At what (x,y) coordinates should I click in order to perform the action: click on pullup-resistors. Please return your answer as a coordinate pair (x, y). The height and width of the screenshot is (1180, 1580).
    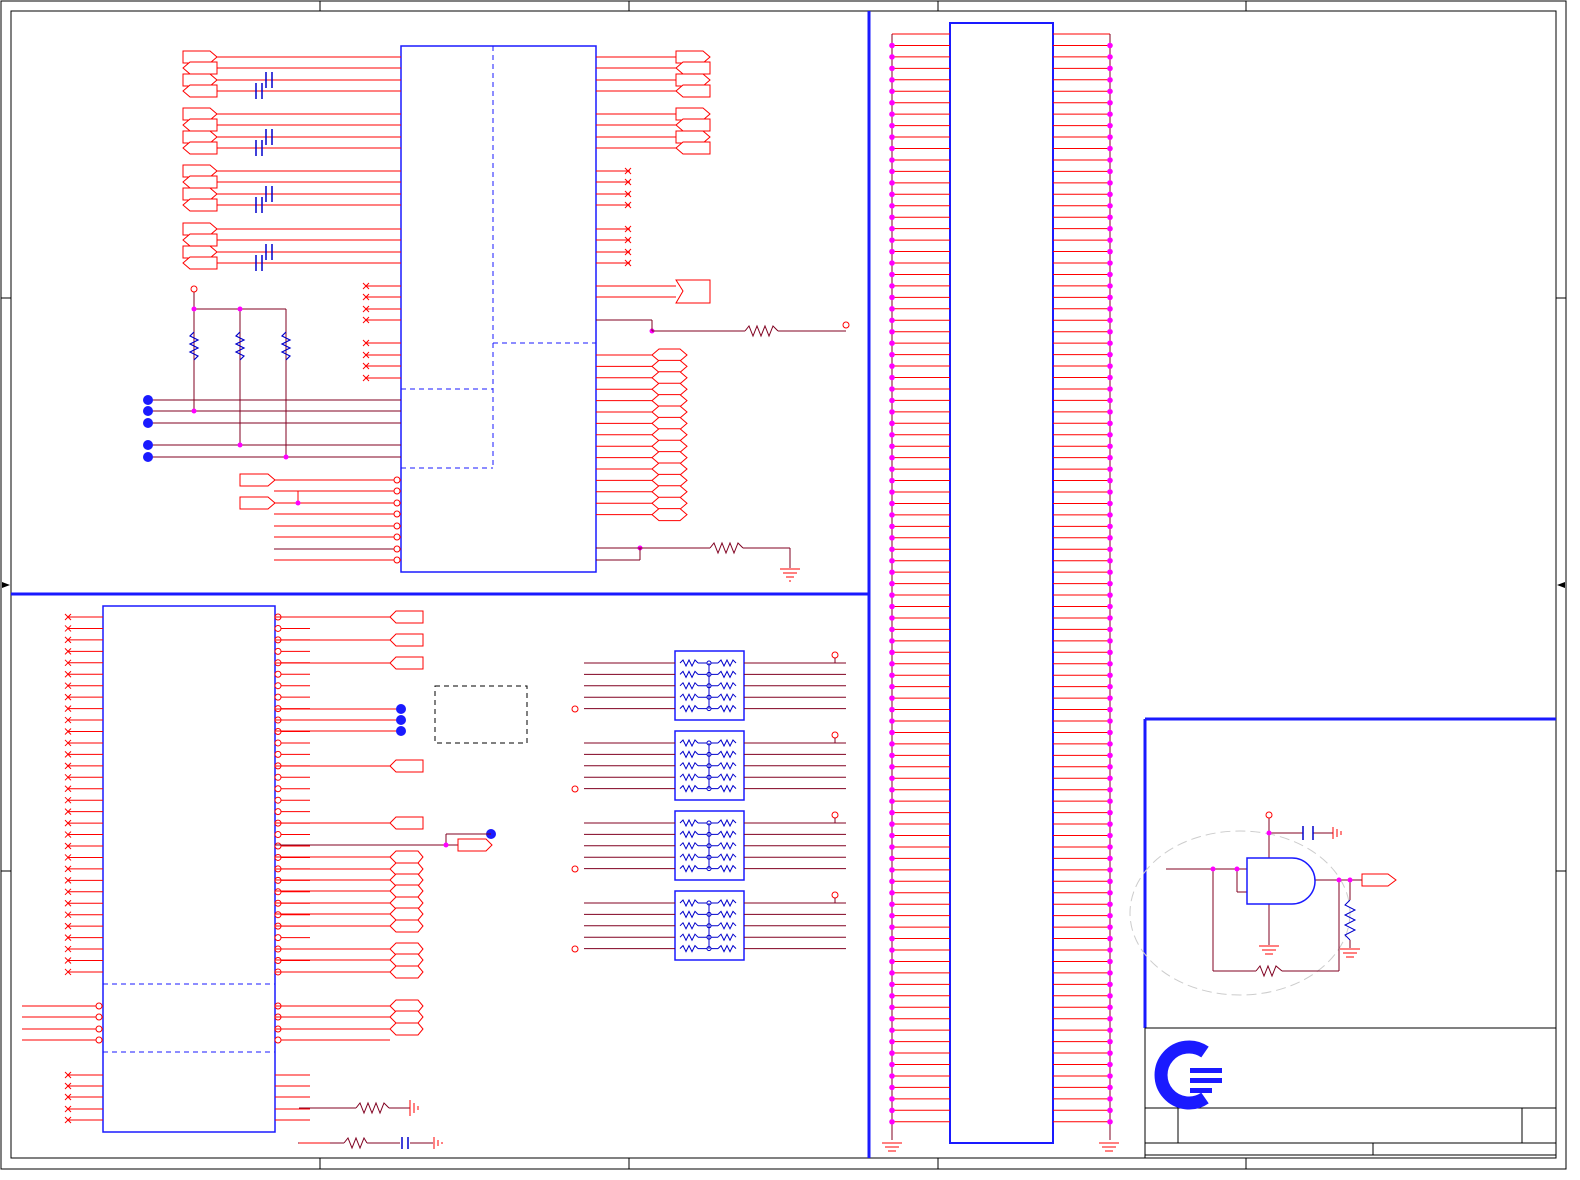
    Looking at the image, I should click on (274, 374).